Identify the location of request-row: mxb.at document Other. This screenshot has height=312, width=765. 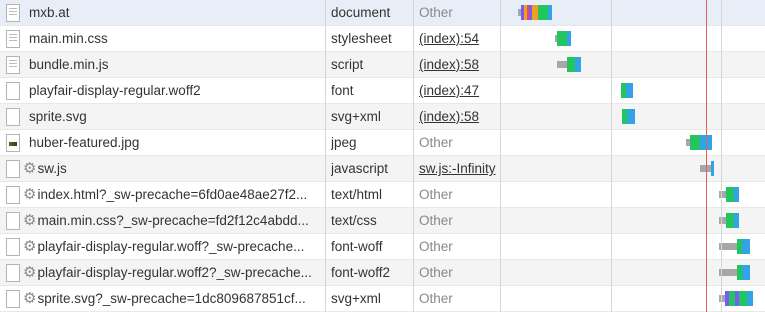
(382, 13).